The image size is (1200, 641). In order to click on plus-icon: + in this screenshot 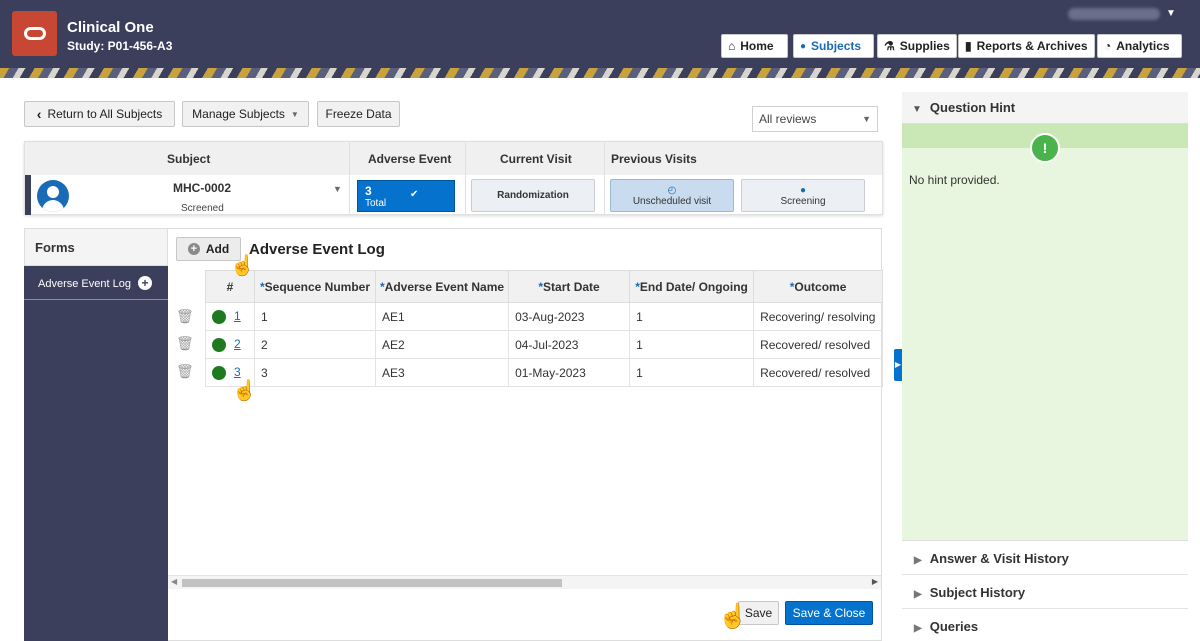, I will do `click(193, 249)`.